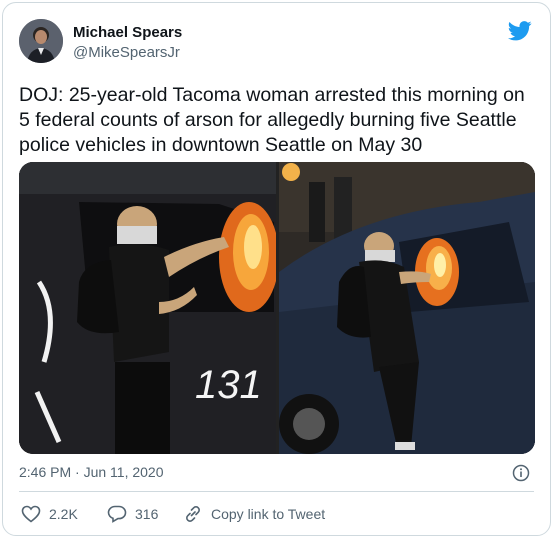 The height and width of the screenshot is (539, 554). I want to click on tweet-timestamp: 2:46 PM · Jun 11, 2020, so click(91, 472).